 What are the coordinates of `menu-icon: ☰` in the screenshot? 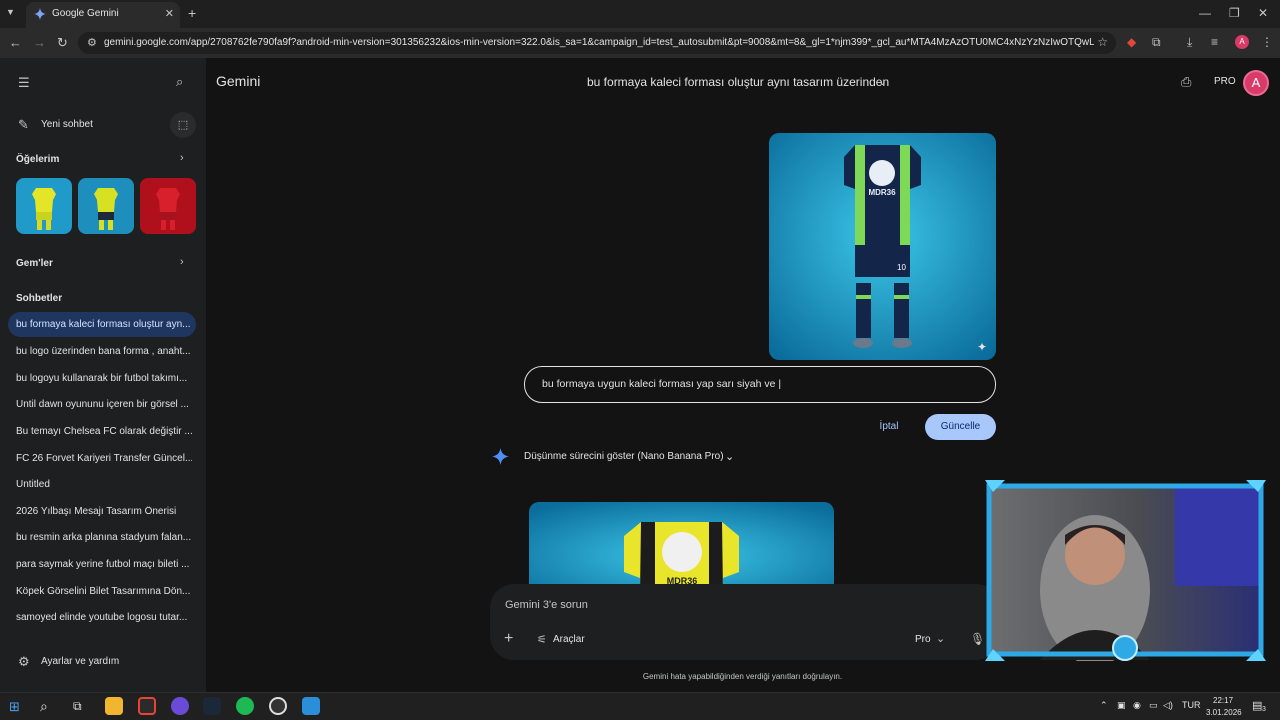 It's located at (24, 83).